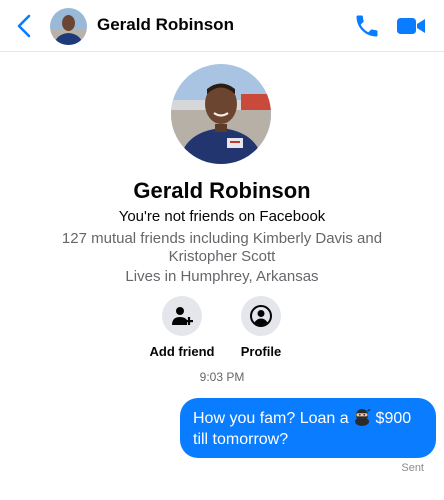 The height and width of the screenshot is (500, 444). I want to click on add-person-icon, so click(182, 316).